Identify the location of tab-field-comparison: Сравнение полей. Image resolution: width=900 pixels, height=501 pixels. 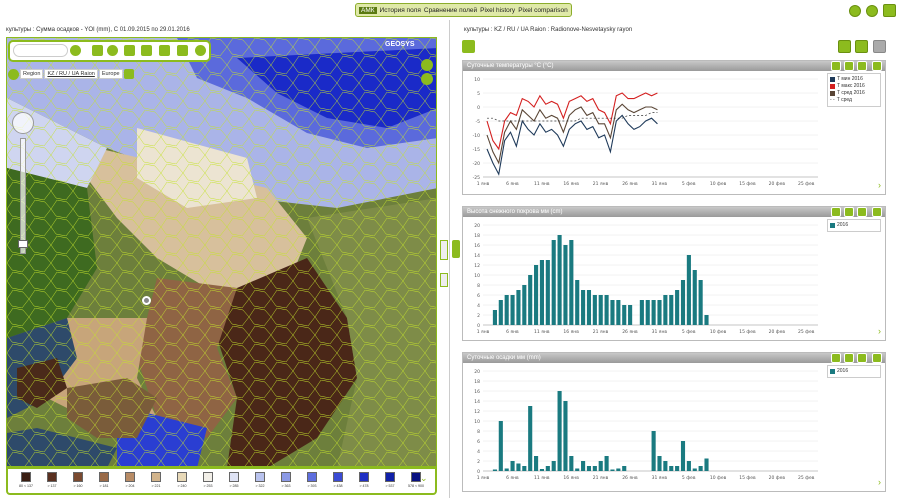
(450, 10).